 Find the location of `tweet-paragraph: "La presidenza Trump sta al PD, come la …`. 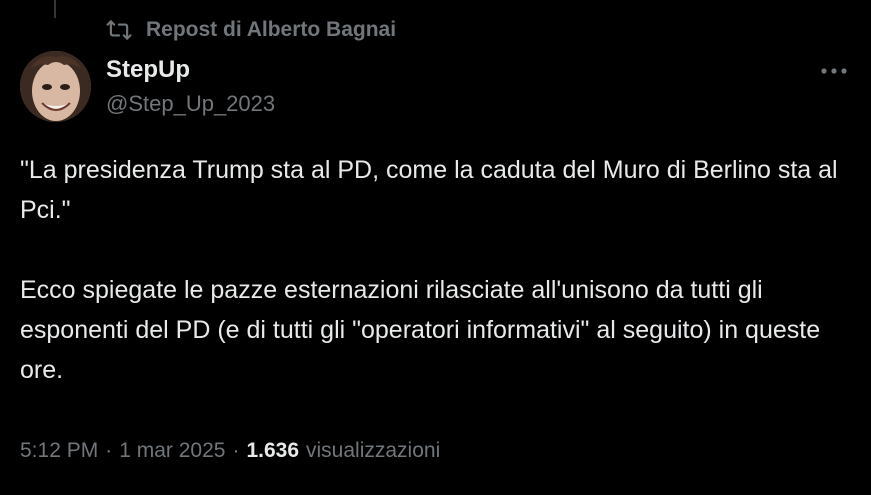

tweet-paragraph: "La presidenza Trump sta al PD, come la … is located at coordinates (429, 190).